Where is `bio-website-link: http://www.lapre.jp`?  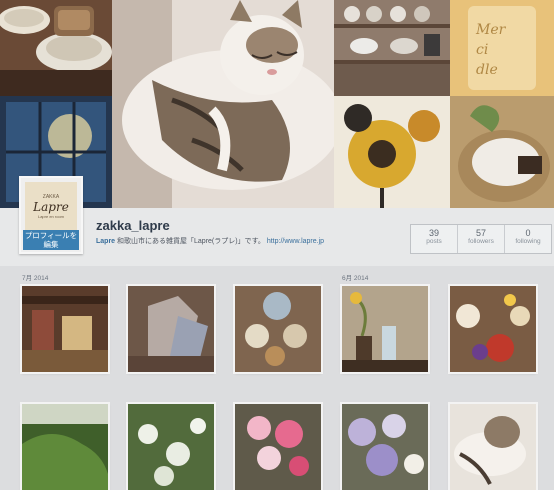
bio-website-link: http://www.lapre.jp is located at coordinates (295, 241).